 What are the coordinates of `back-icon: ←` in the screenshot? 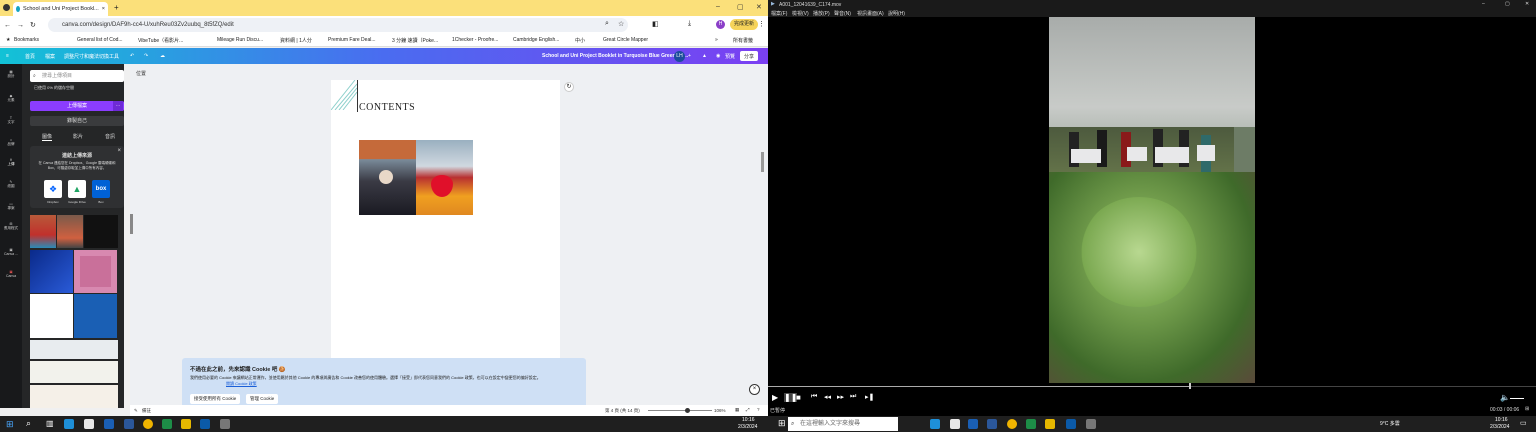 It's located at (7, 25).